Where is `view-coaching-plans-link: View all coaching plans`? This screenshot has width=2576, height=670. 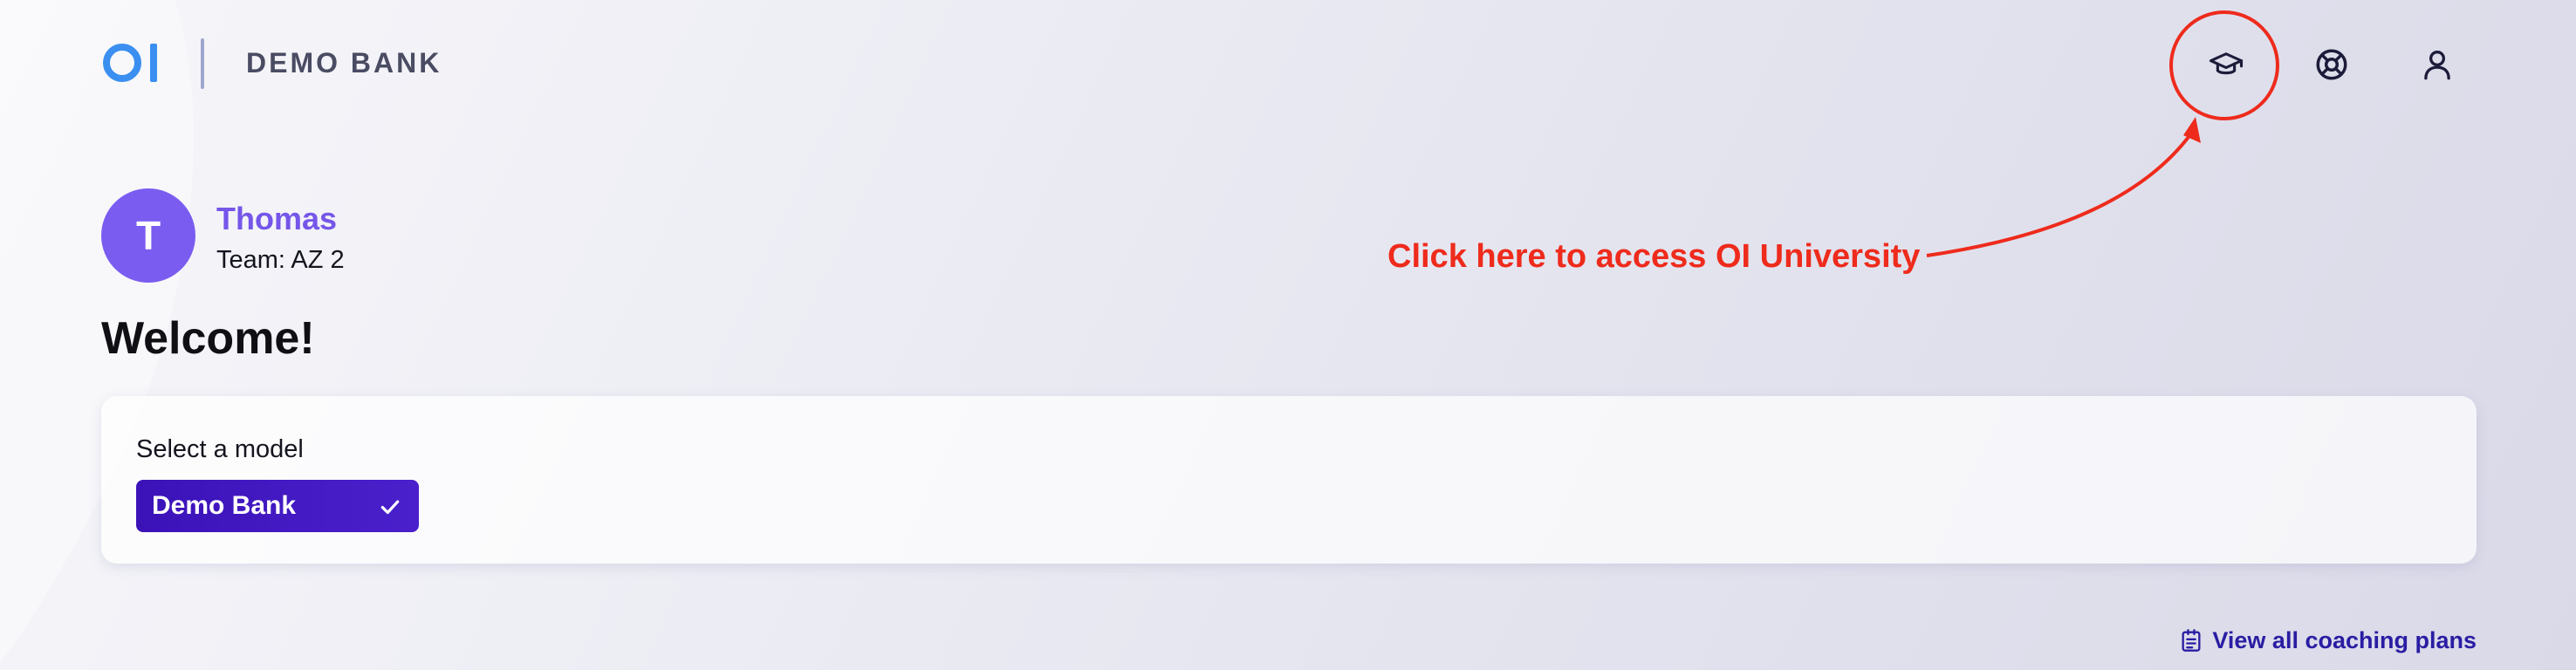 view-coaching-plans-link: View all coaching plans is located at coordinates (2328, 640).